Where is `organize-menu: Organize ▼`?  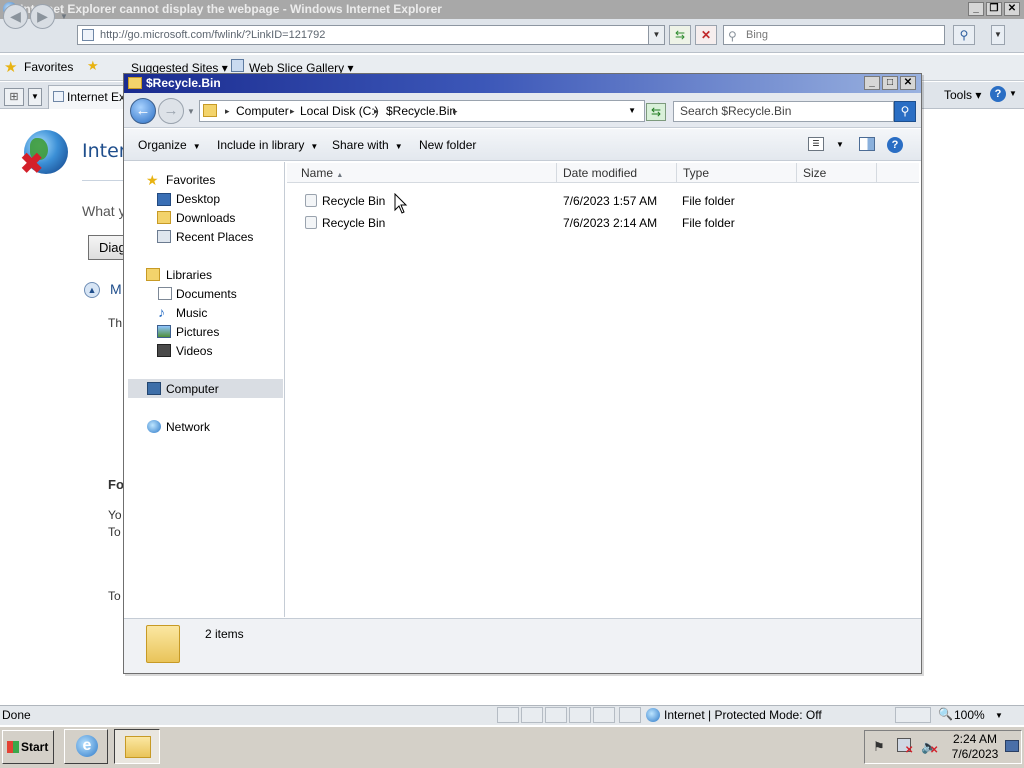 organize-menu: Organize ▼ is located at coordinates (169, 145).